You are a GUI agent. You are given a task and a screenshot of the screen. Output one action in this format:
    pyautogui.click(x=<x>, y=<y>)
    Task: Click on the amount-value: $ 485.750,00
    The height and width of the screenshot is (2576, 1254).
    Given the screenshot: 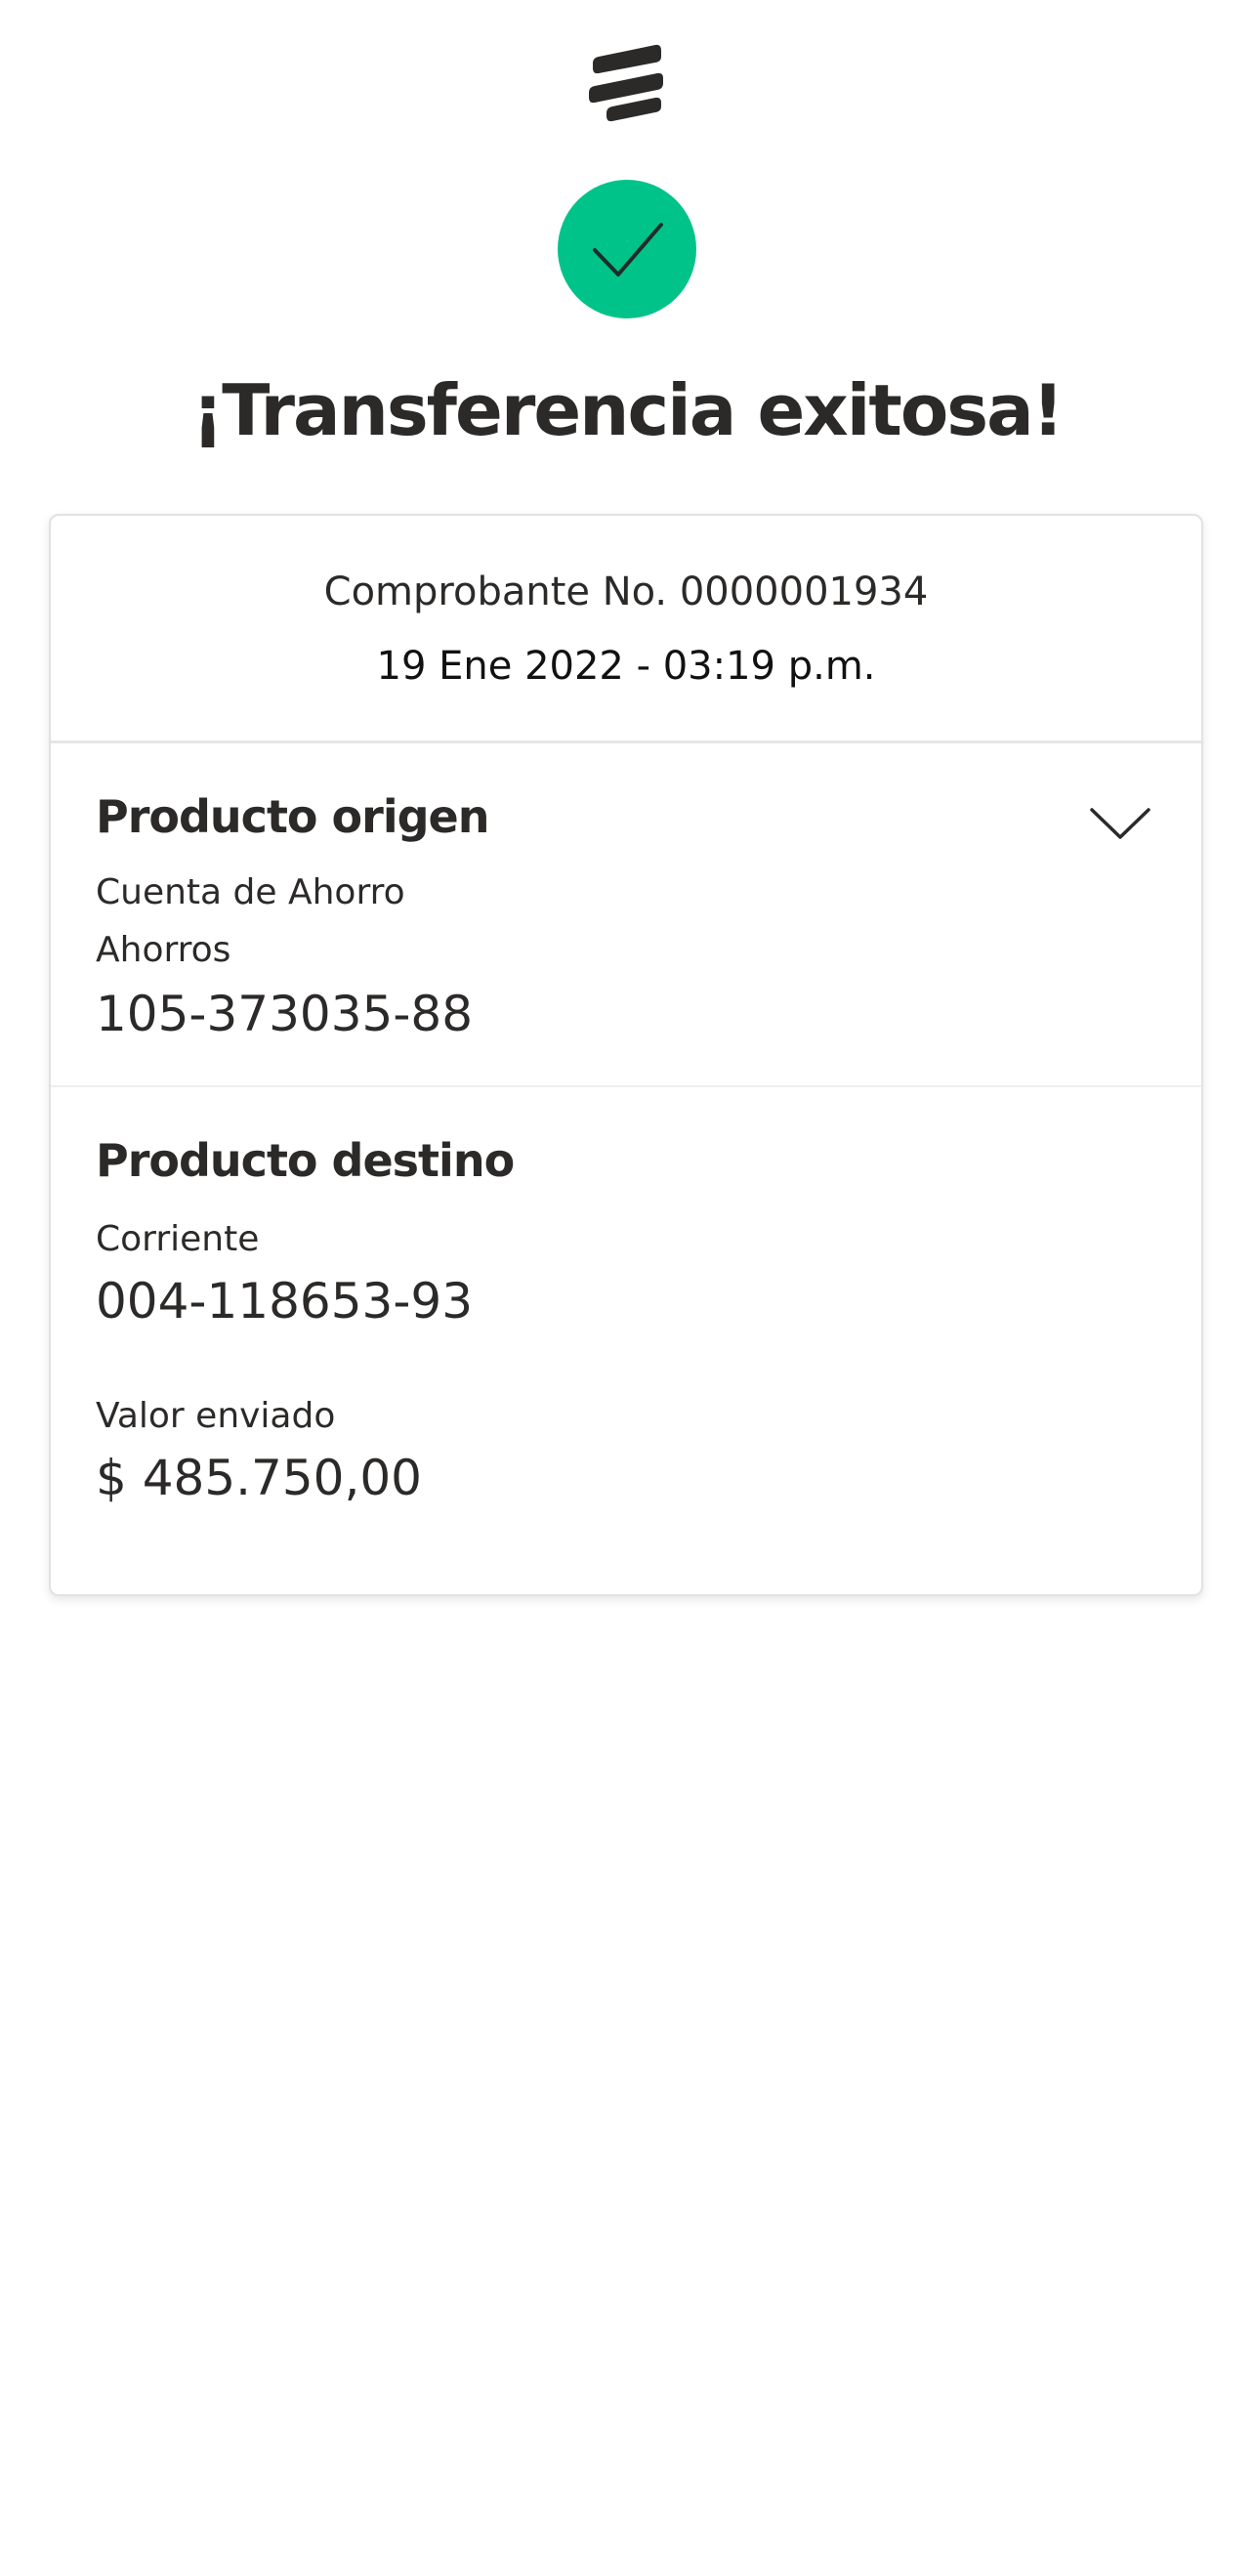 What is the action you would take?
    pyautogui.click(x=259, y=1478)
    